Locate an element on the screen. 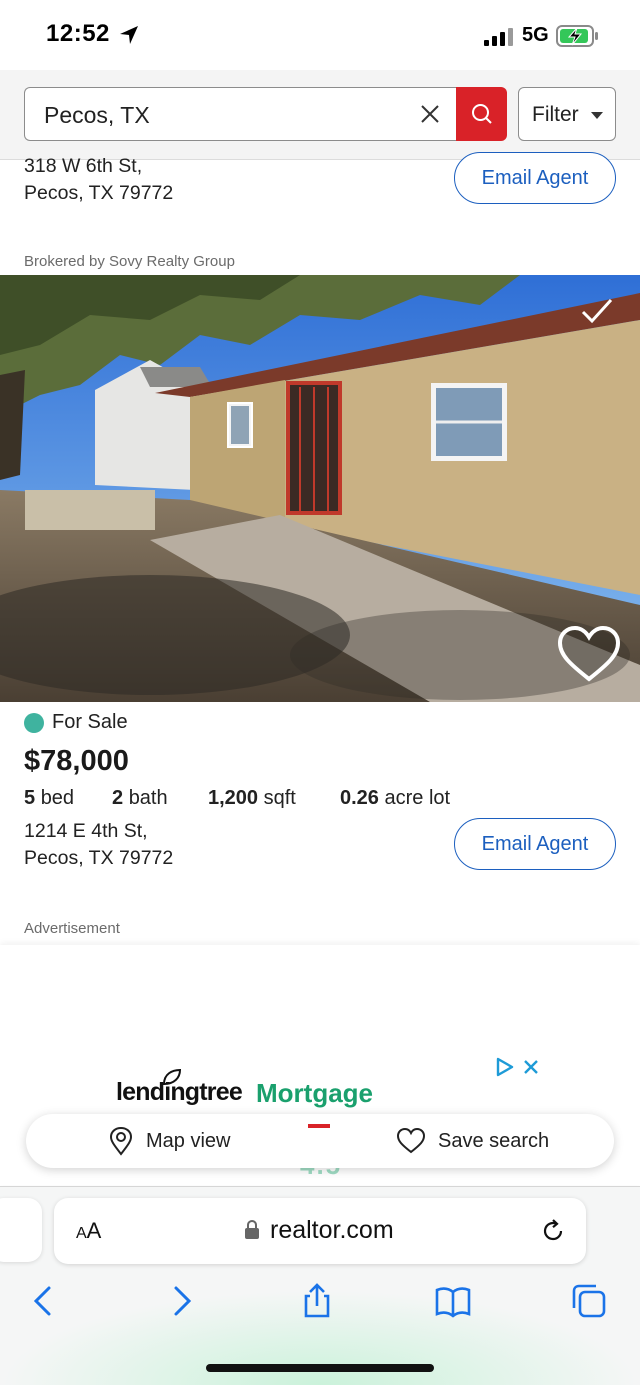 Image resolution: width=640 pixels, height=1385 pixels. adchoices-play-icon is located at coordinates (505, 1067).